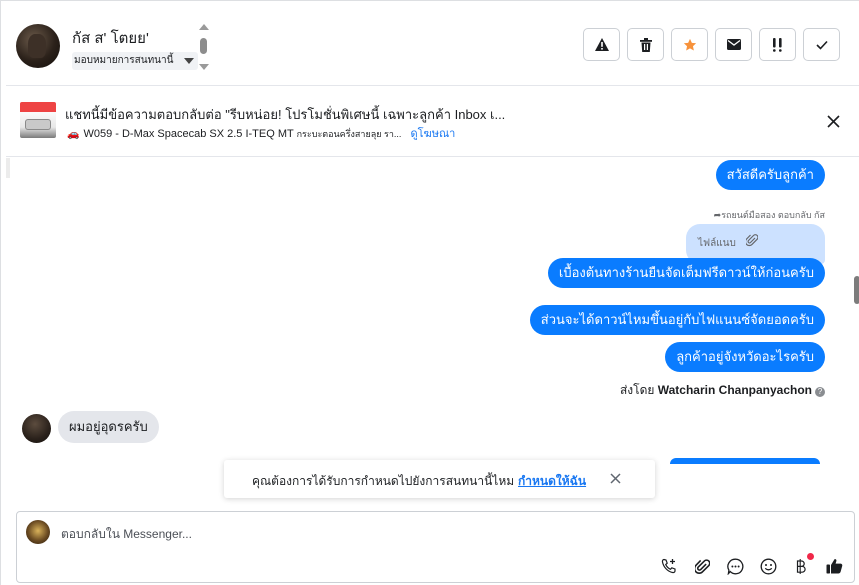  I want to click on trash-icon, so click(645, 44).